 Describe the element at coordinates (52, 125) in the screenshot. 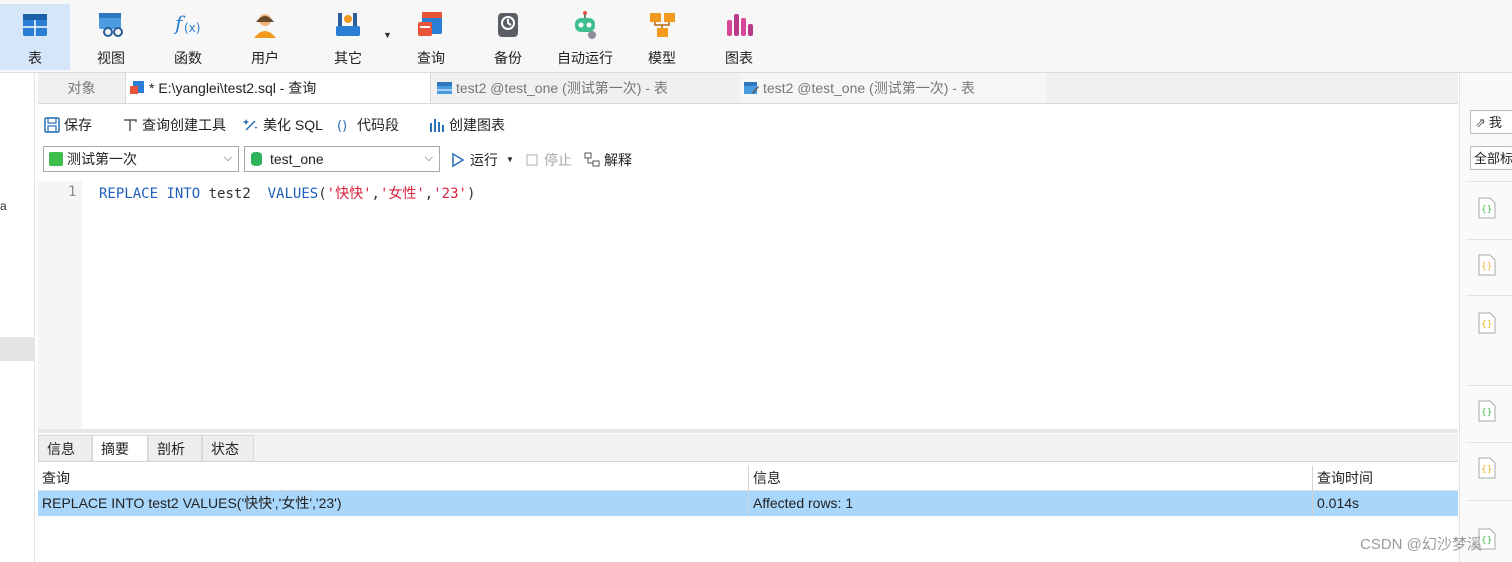

I see `save-icon` at that location.